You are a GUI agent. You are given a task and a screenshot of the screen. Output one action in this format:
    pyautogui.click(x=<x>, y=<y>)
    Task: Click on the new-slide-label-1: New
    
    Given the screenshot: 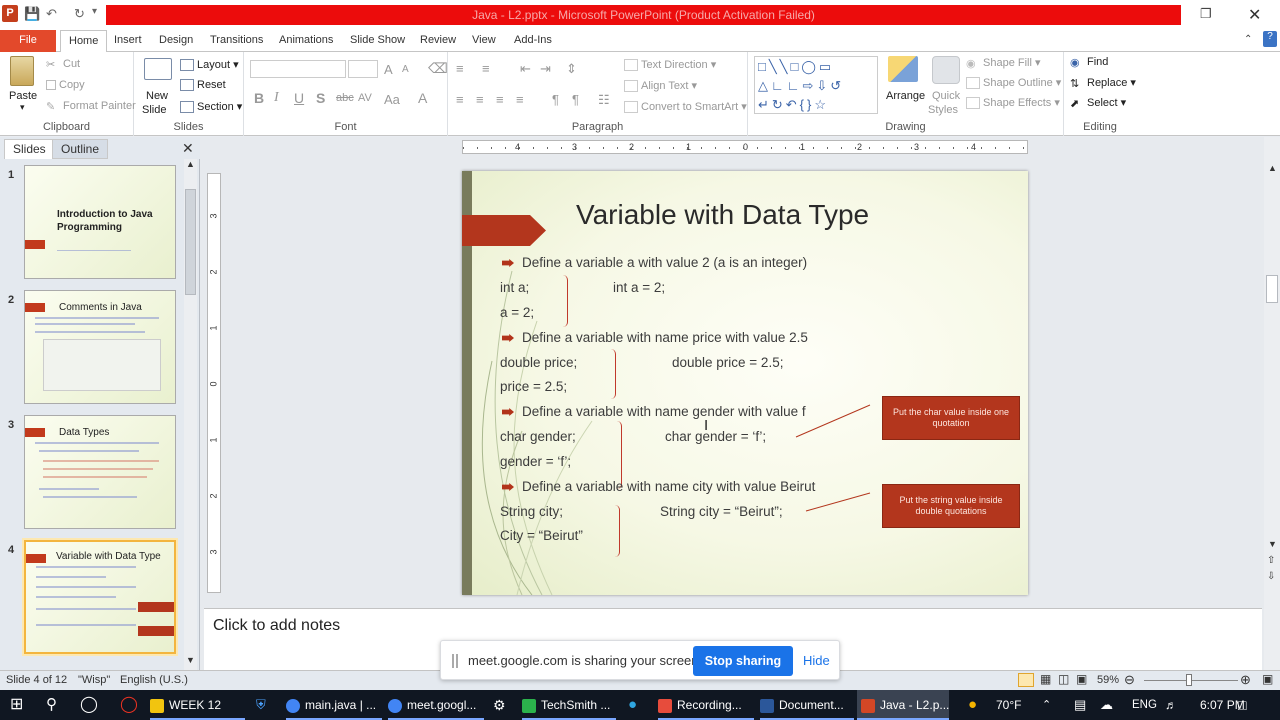 What is the action you would take?
    pyautogui.click(x=157, y=96)
    